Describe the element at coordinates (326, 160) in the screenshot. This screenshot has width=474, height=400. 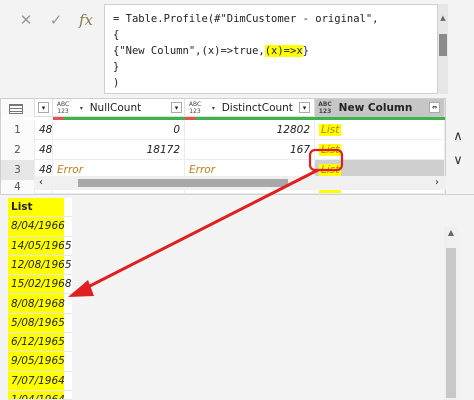
I see `highlight-circle` at that location.